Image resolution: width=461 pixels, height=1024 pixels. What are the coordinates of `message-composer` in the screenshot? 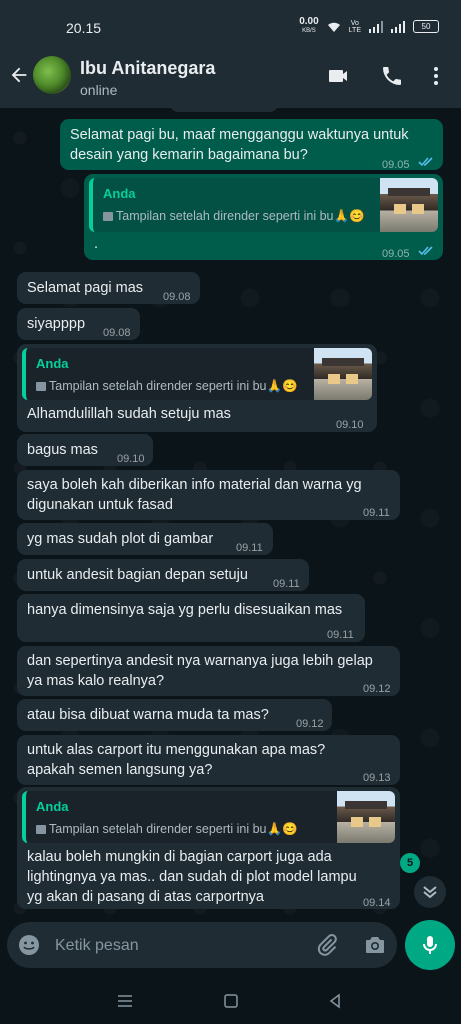 It's located at (202, 945).